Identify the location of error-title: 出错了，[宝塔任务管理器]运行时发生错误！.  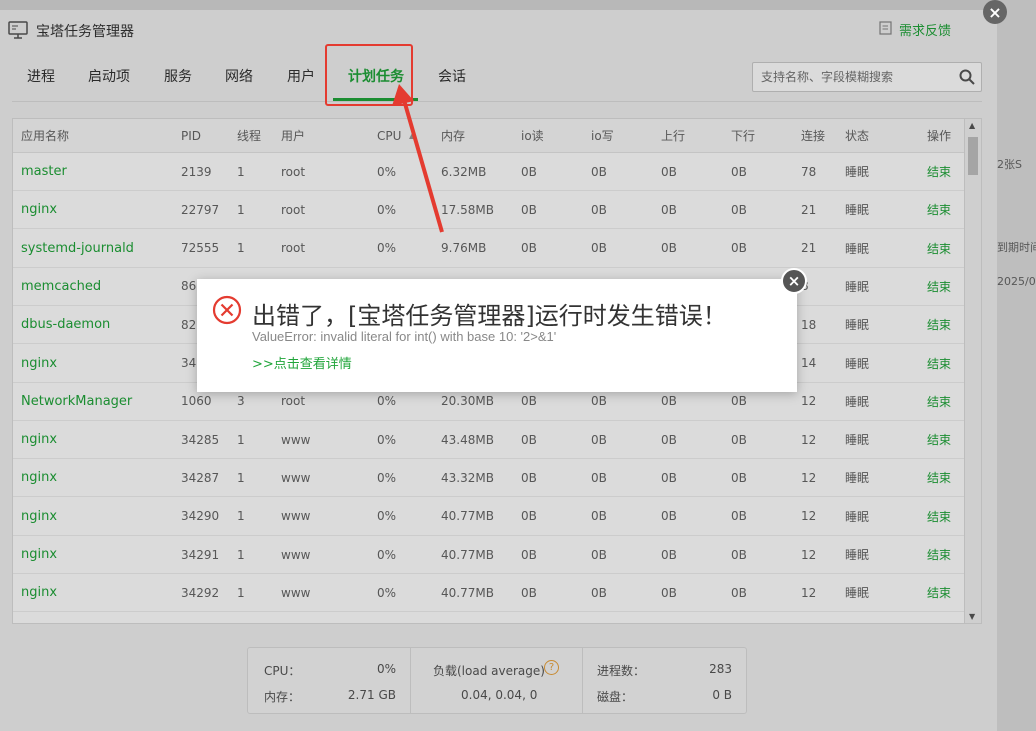
(489, 316).